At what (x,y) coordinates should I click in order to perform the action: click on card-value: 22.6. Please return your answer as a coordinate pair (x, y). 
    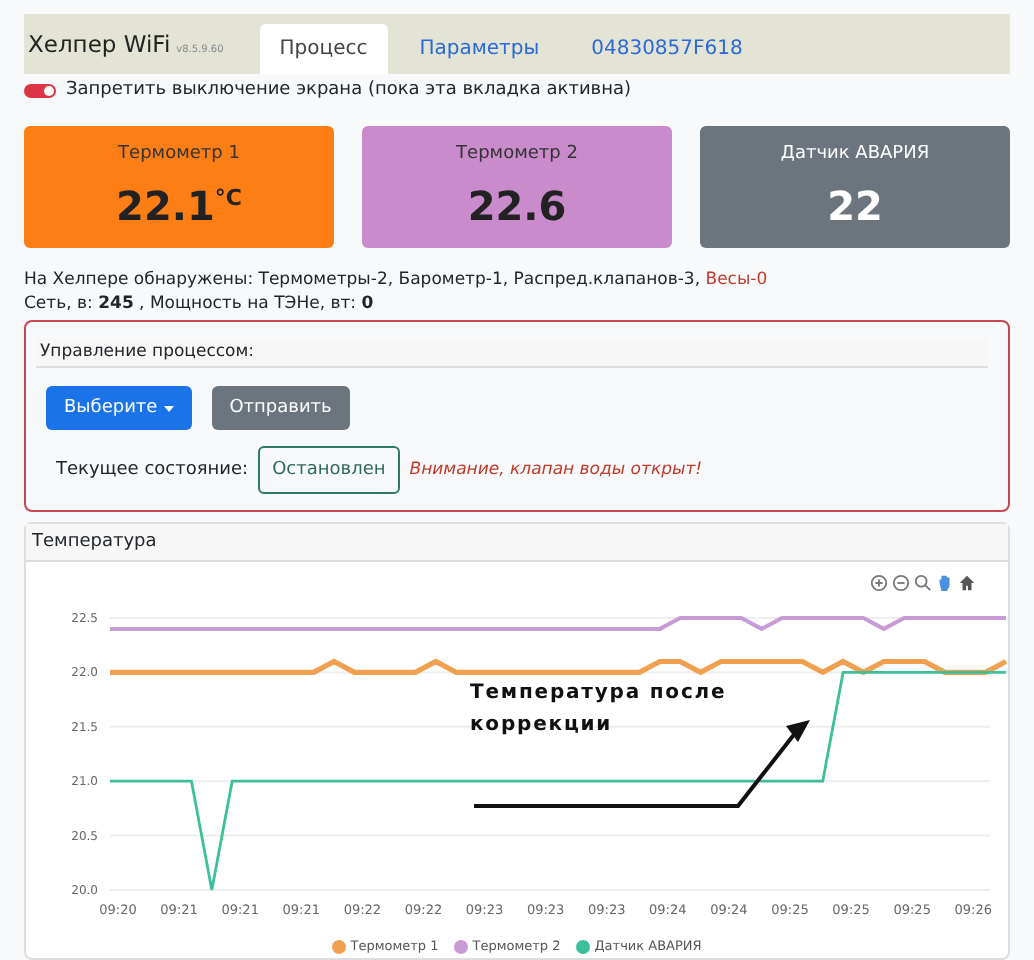
    Looking at the image, I should click on (517, 206).